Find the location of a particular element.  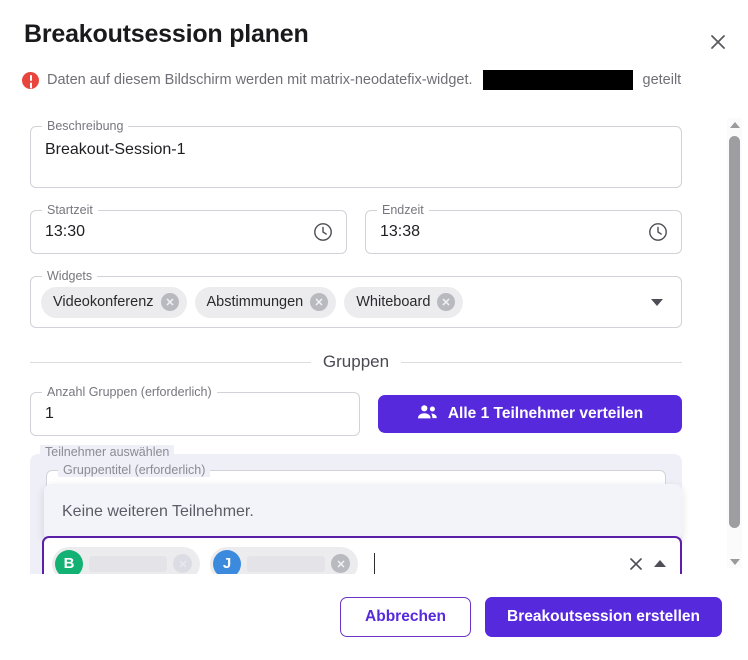

widget-chip-label: Abstimmungen is located at coordinates (255, 302).